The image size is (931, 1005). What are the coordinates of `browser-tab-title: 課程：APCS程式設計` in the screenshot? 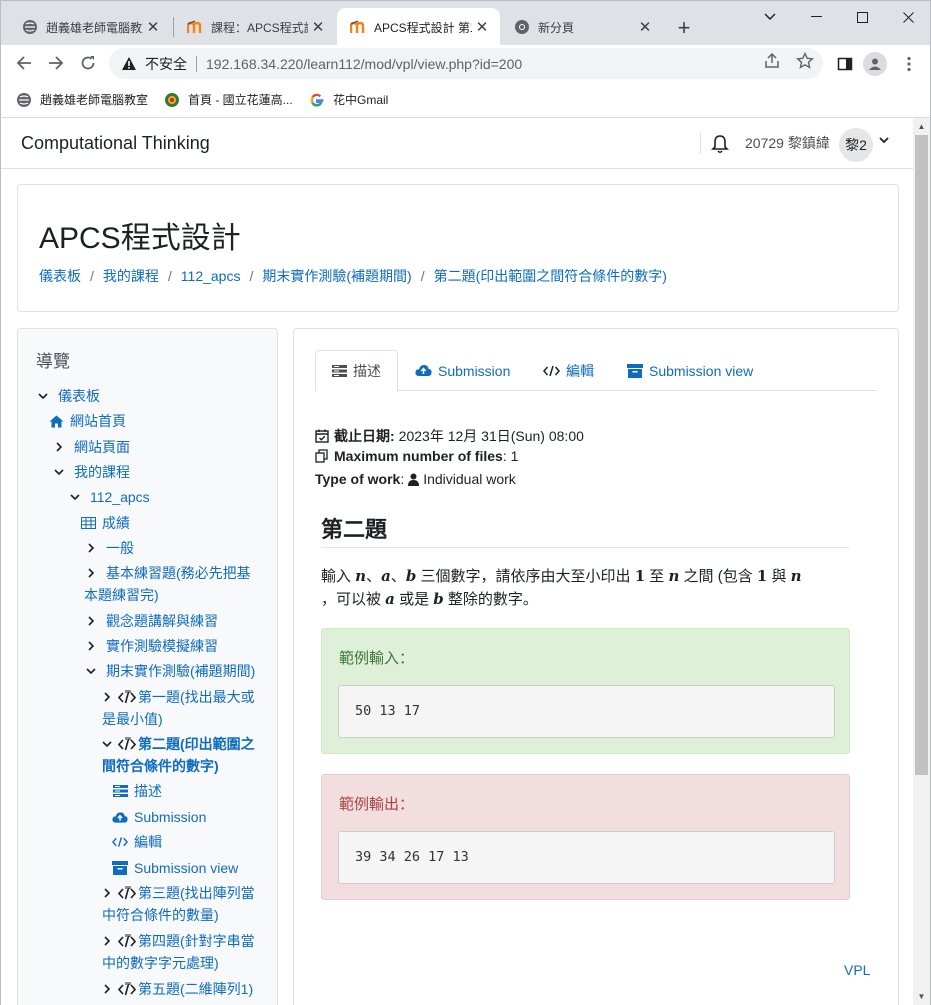 It's located at (259, 27).